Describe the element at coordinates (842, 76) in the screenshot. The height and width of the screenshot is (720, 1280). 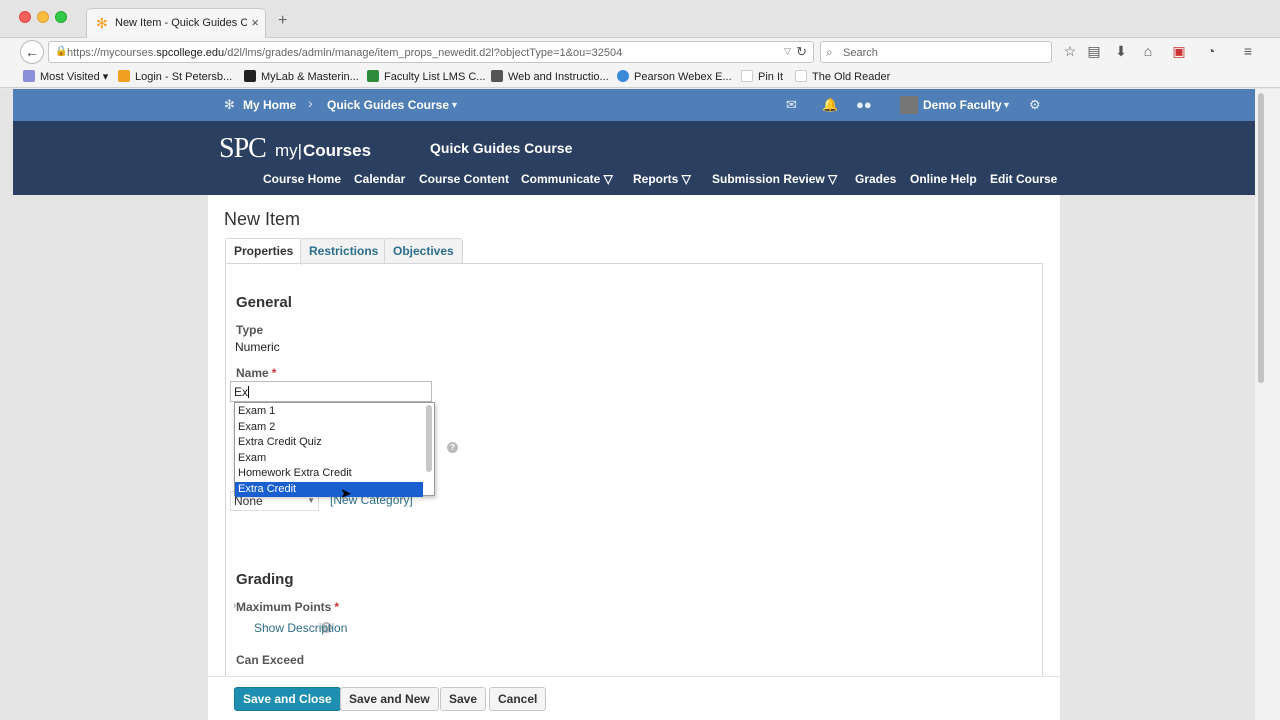
I see `bookmark-item: The Old Reader` at that location.